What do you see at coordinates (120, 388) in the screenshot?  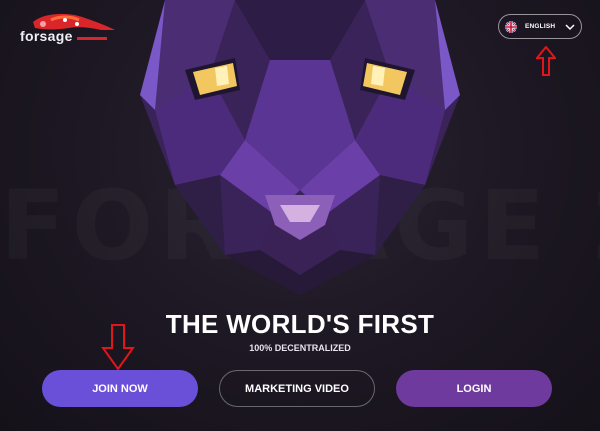 I see `join-now-button: JOIN NOW` at bounding box center [120, 388].